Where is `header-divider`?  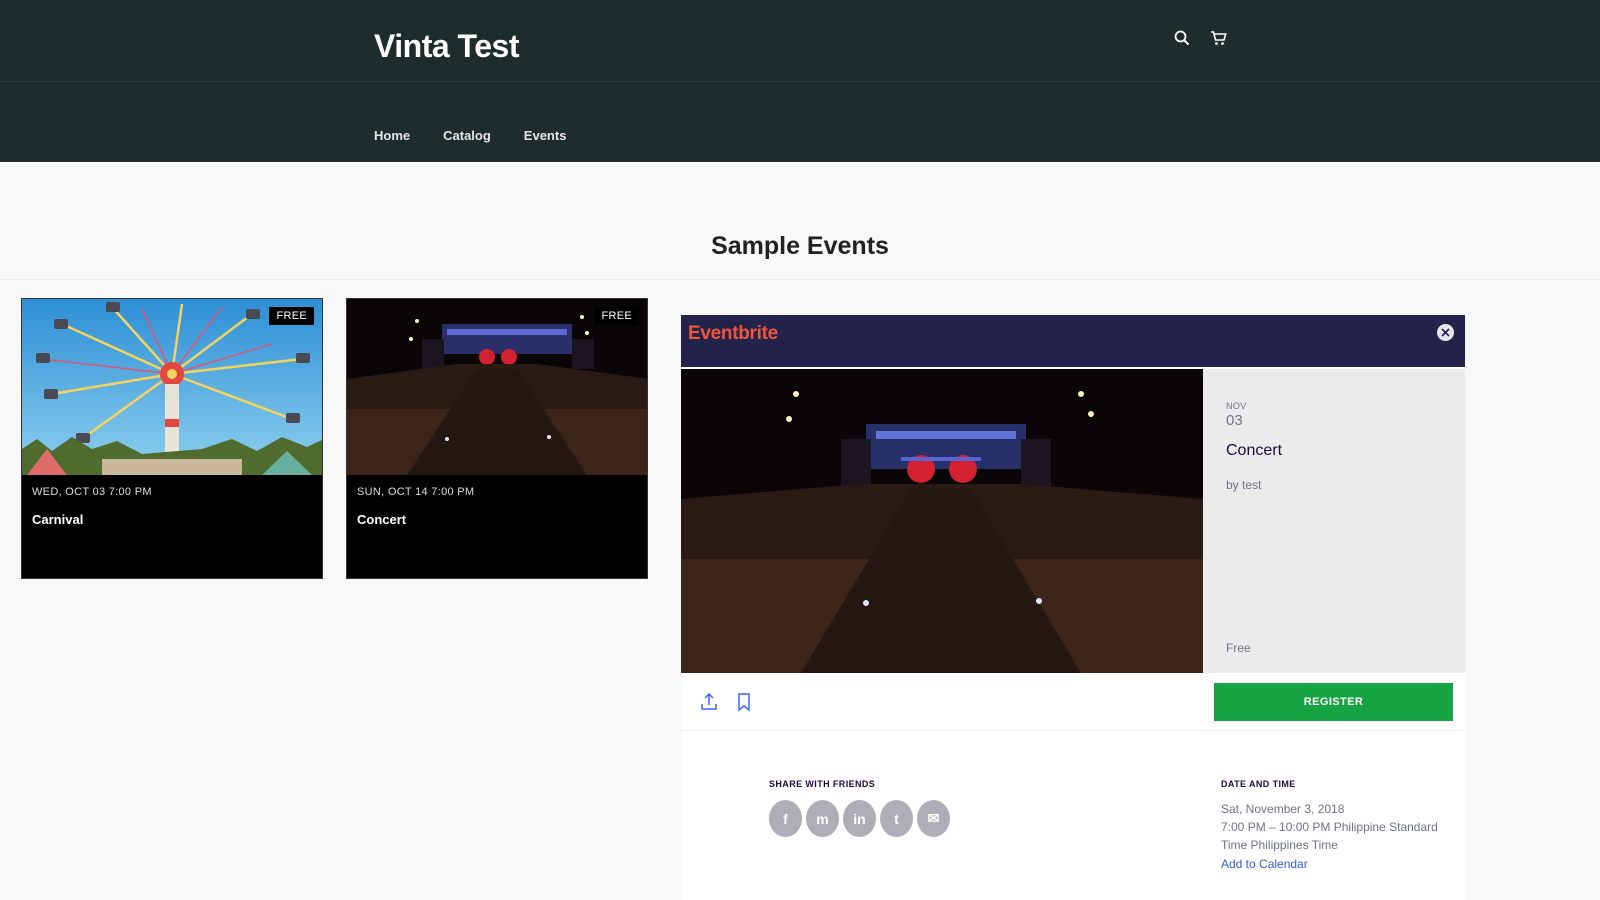
header-divider is located at coordinates (800, 81).